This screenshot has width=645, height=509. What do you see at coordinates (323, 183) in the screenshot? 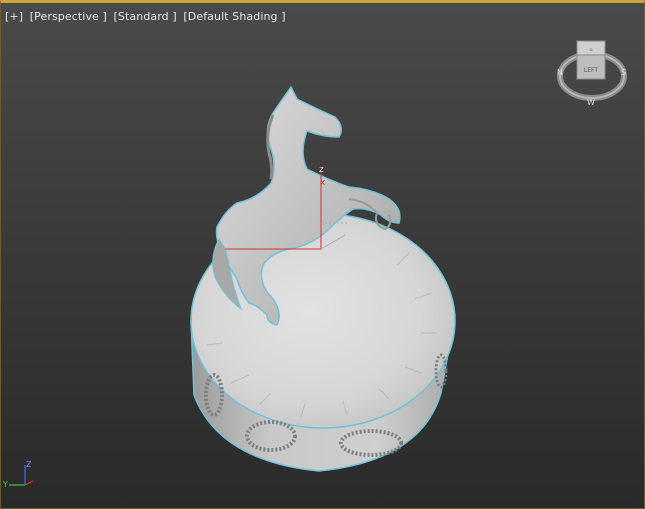
I see `gizmo-x-label: x` at bounding box center [323, 183].